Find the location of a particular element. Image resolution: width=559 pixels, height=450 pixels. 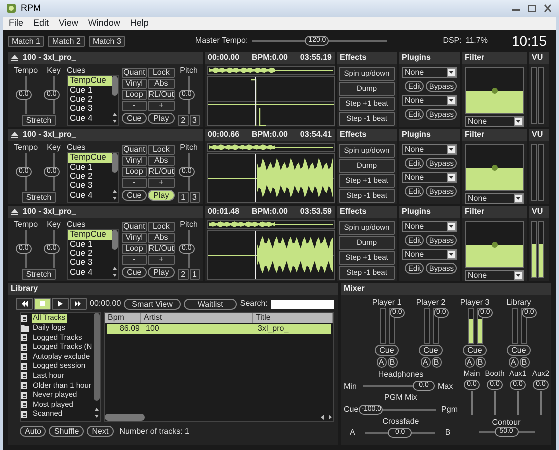

library-button: Shuffle is located at coordinates (66, 431).